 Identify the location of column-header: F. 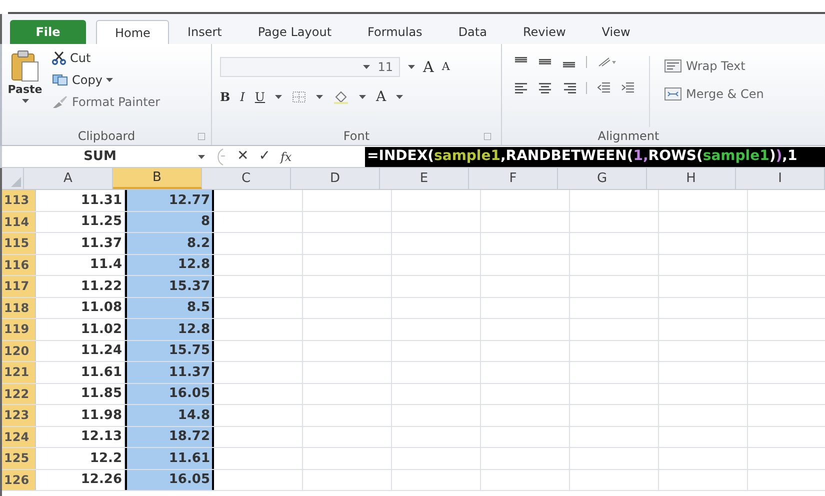
(513, 178).